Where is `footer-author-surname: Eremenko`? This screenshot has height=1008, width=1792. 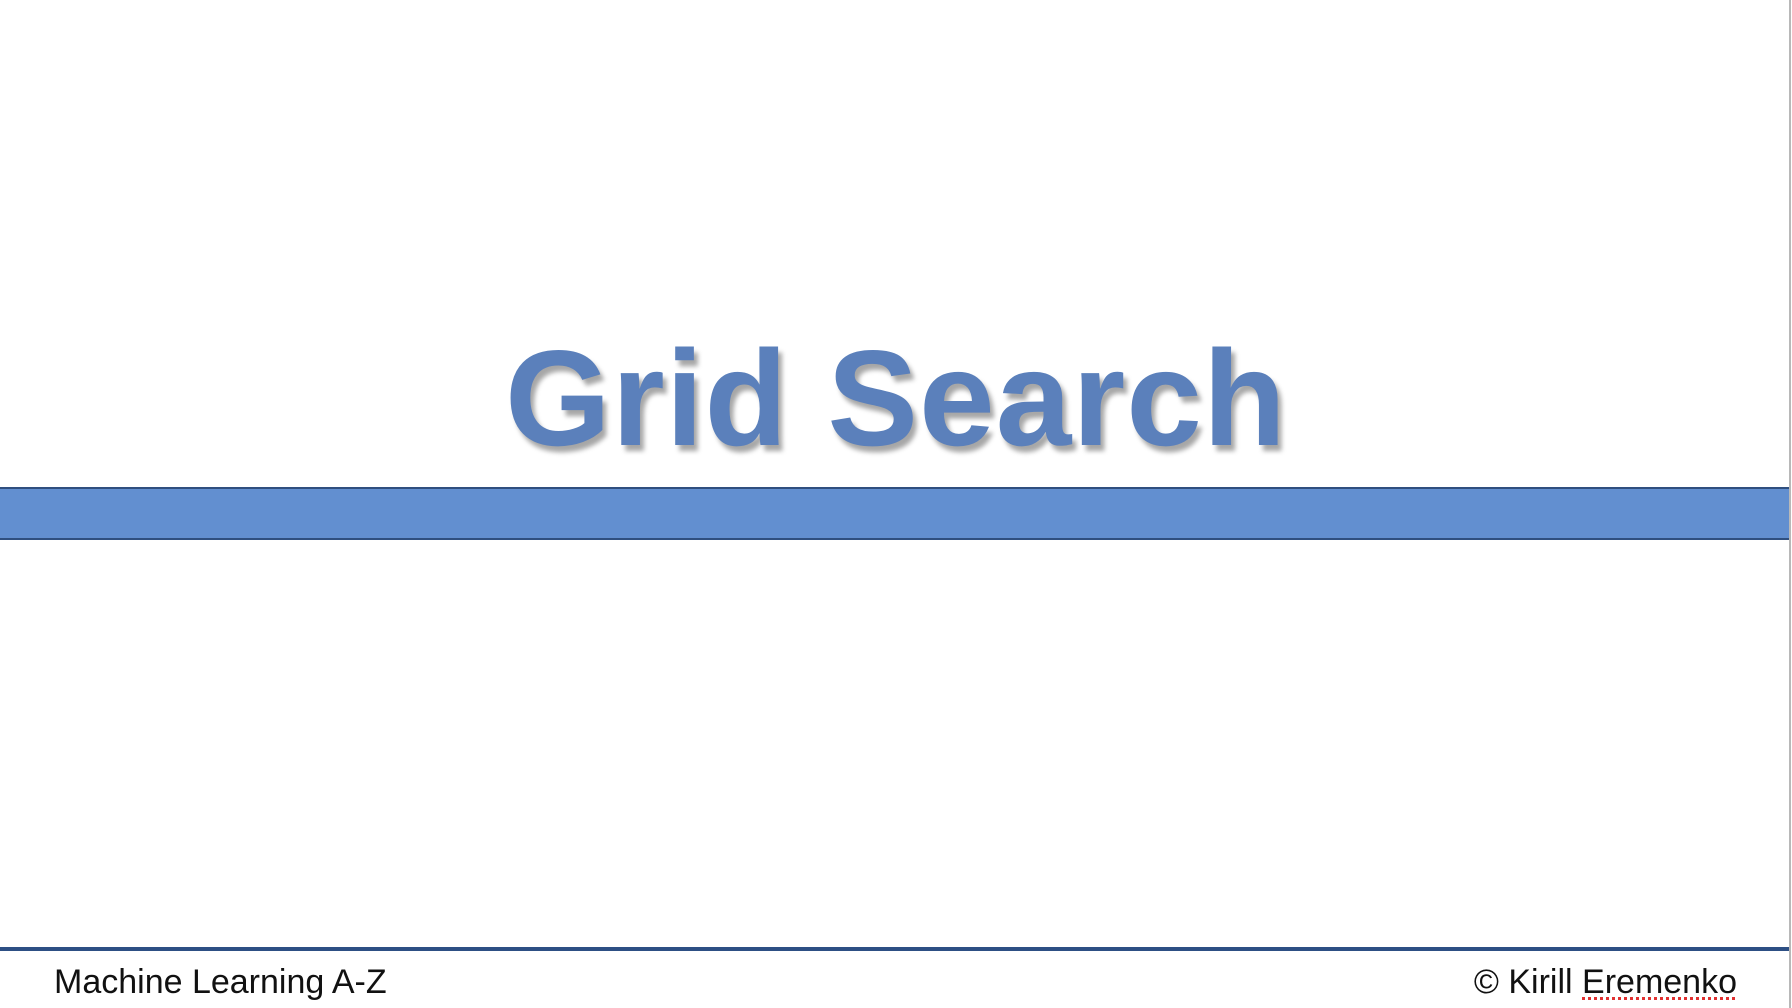 footer-author-surname: Eremenko is located at coordinates (1659, 982).